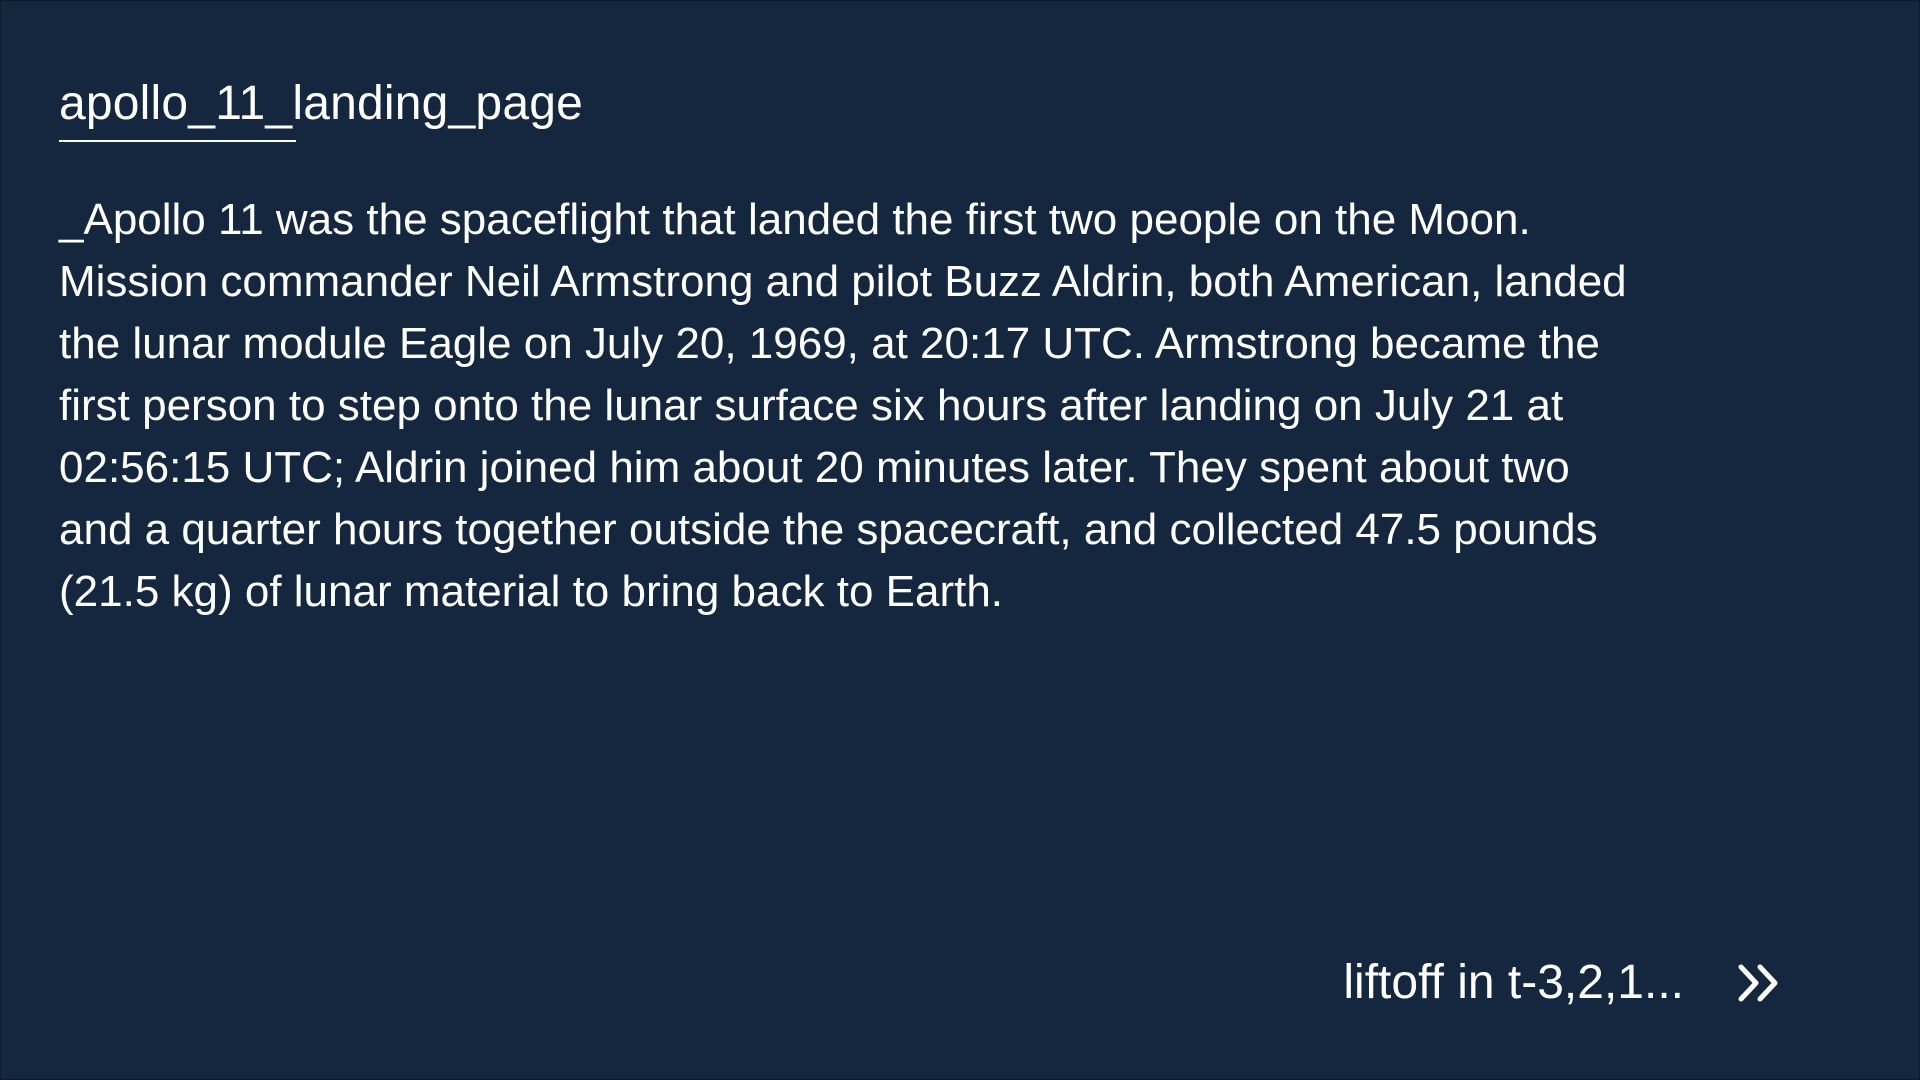  I want to click on page-title: apollo_11_landing_page, so click(321, 104).